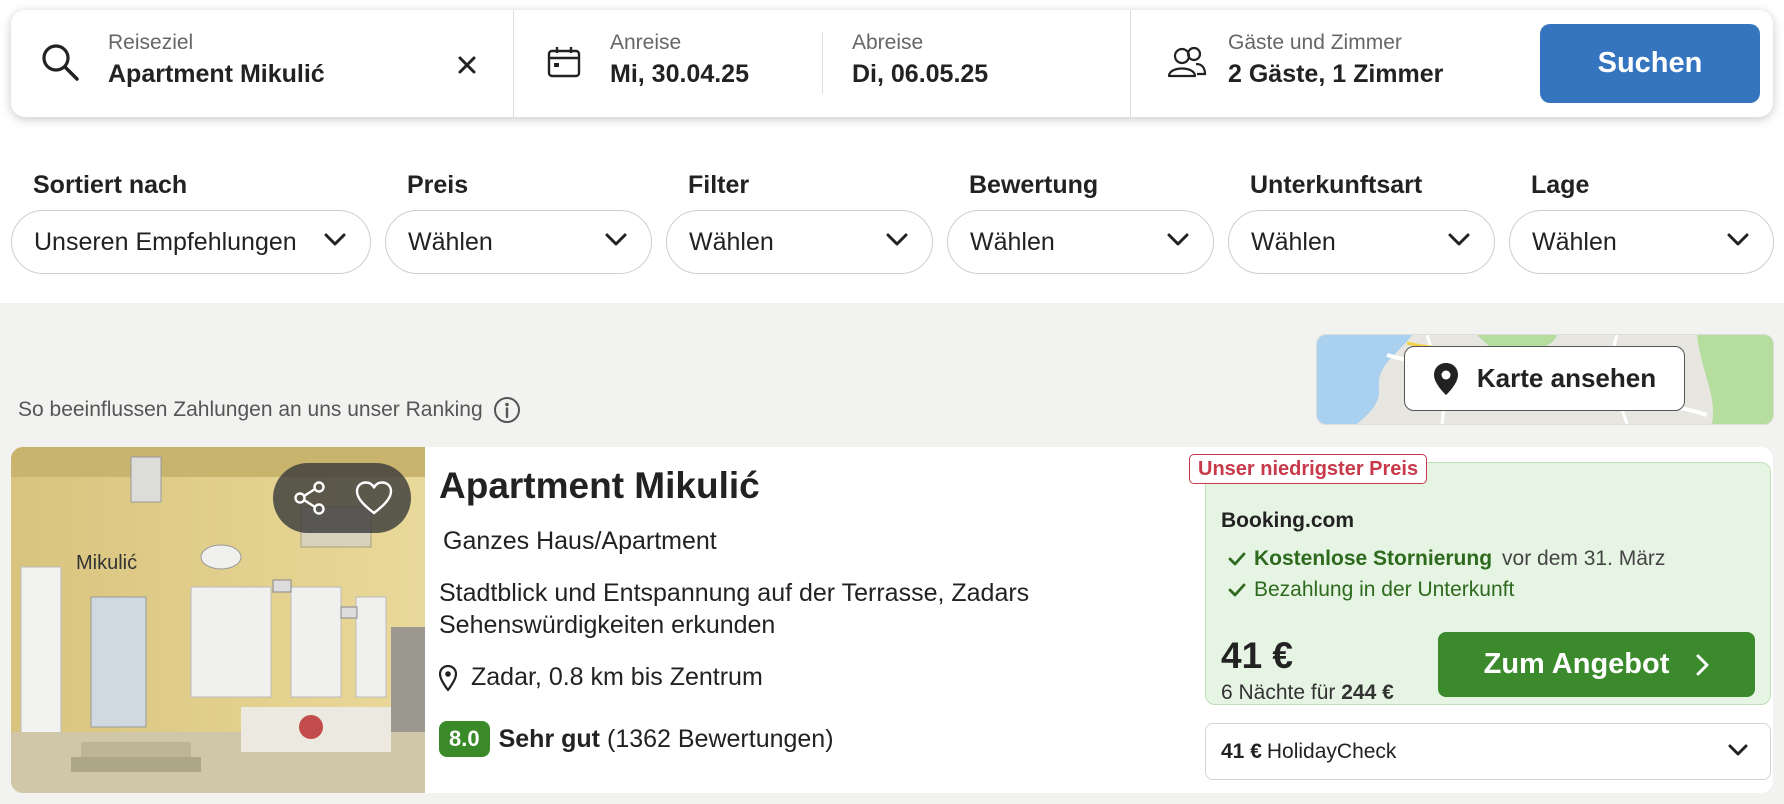 Image resolution: width=1784 pixels, height=804 pixels. I want to click on search-icon, so click(60, 62).